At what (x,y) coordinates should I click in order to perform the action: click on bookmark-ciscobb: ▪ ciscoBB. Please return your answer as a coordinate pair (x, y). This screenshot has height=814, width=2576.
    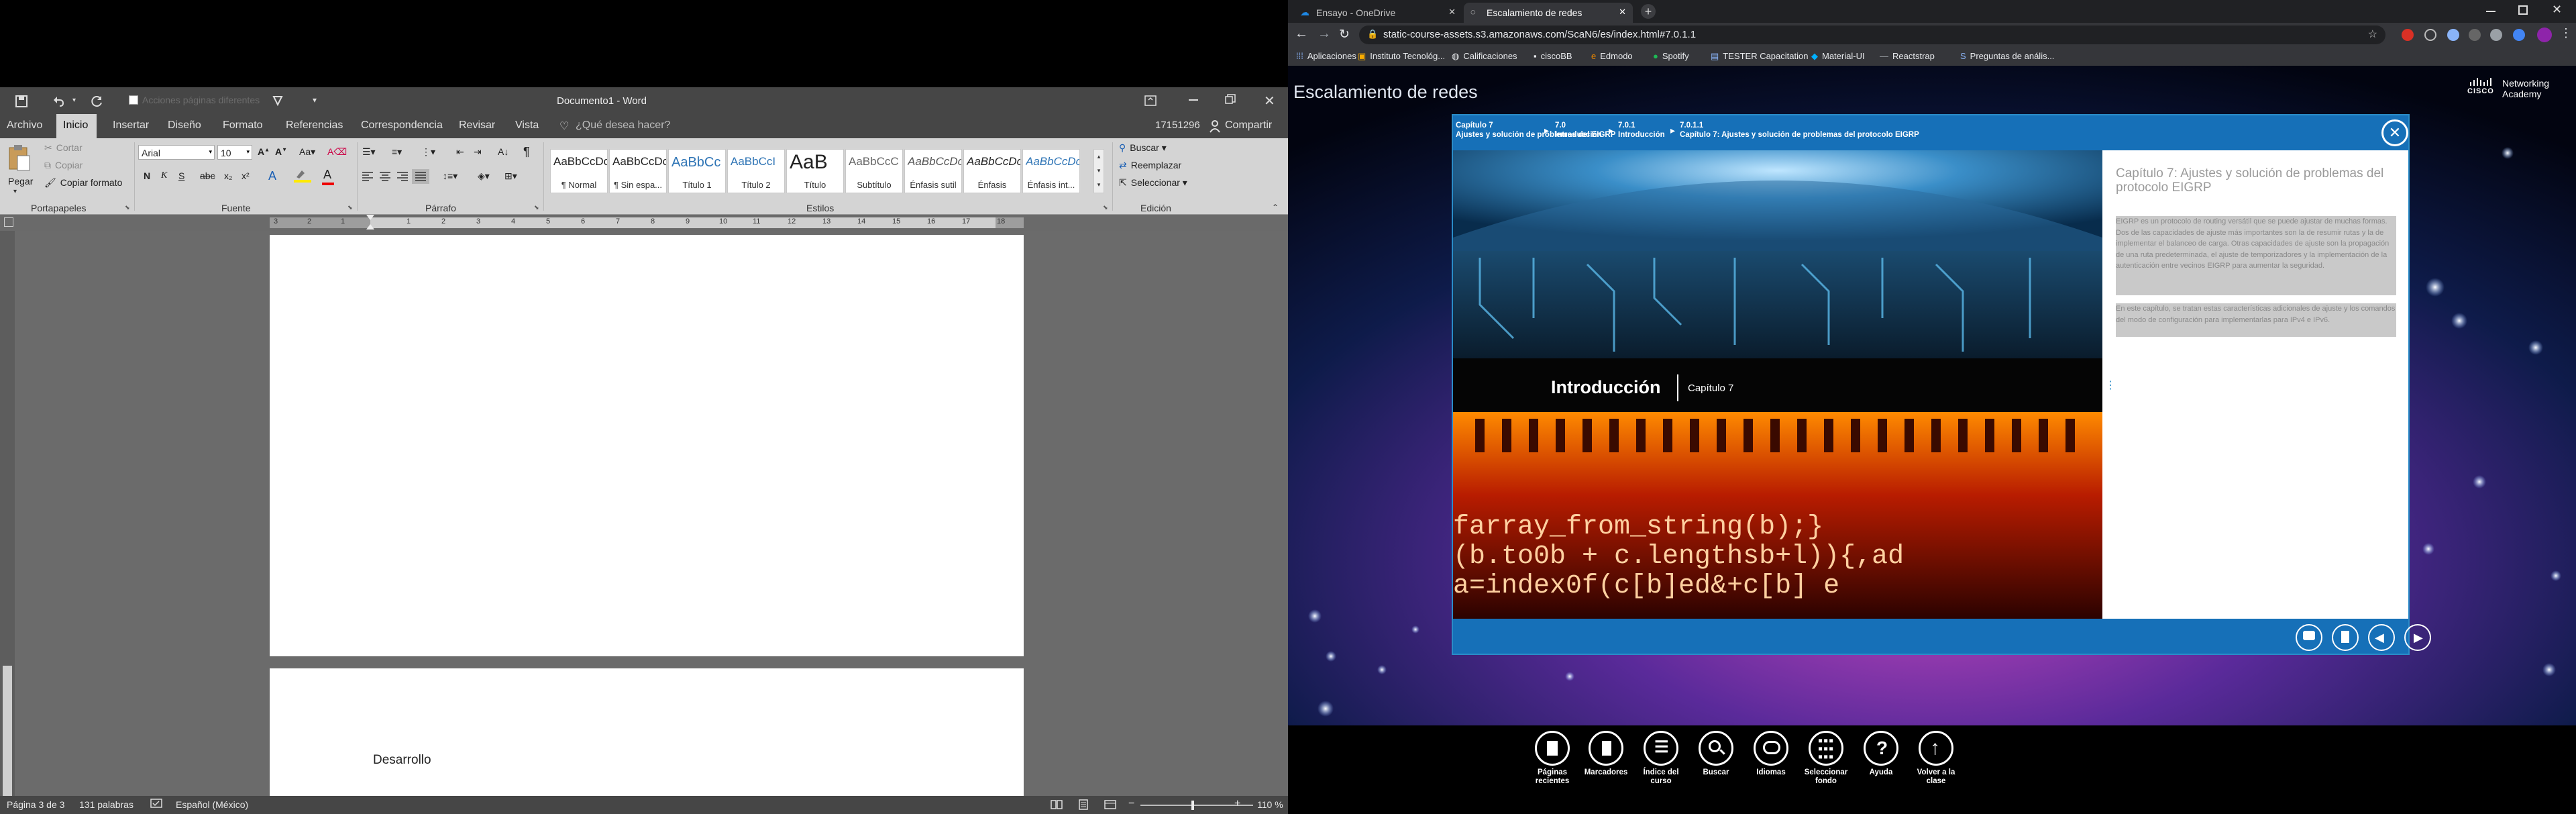
    Looking at the image, I should click on (1553, 56).